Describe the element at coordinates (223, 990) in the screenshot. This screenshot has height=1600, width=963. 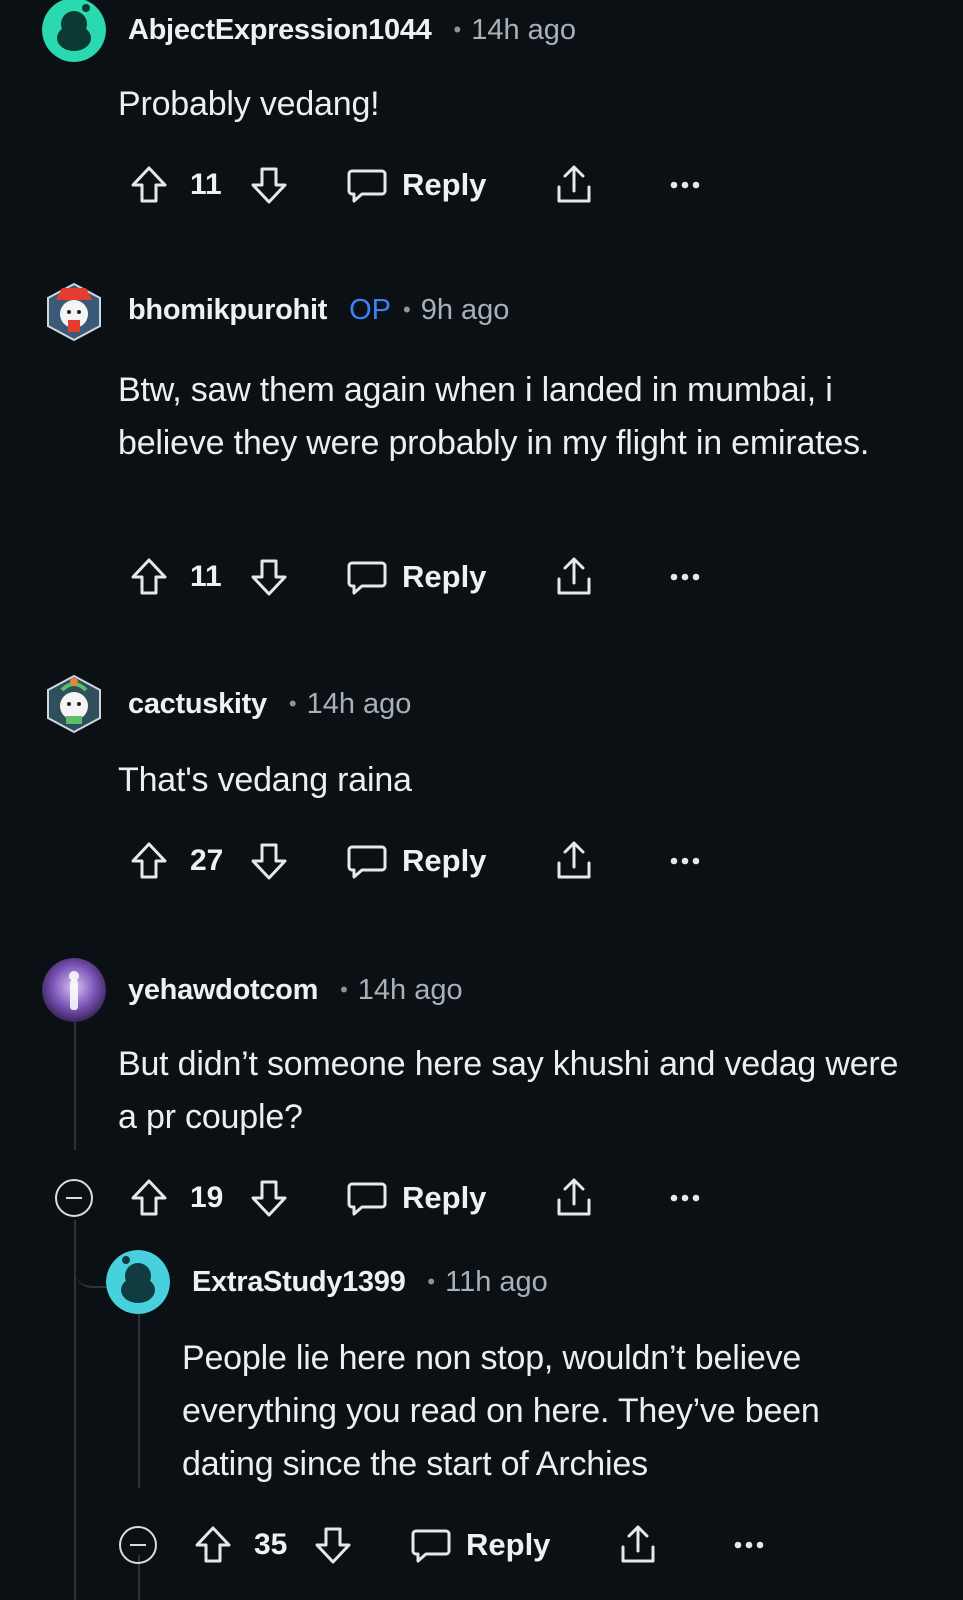
I see `username: yehawdotcom` at that location.